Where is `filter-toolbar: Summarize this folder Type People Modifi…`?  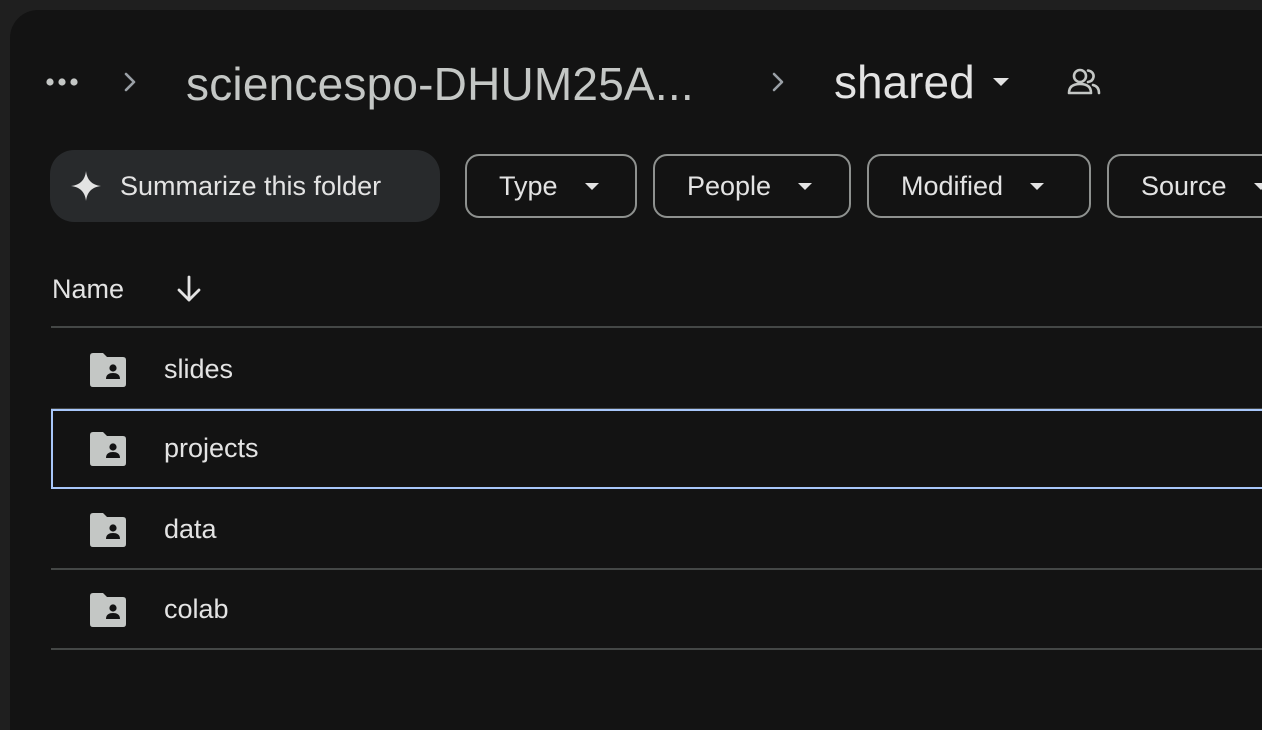
filter-toolbar: Summarize this folder Type People Modifi… is located at coordinates (656, 186).